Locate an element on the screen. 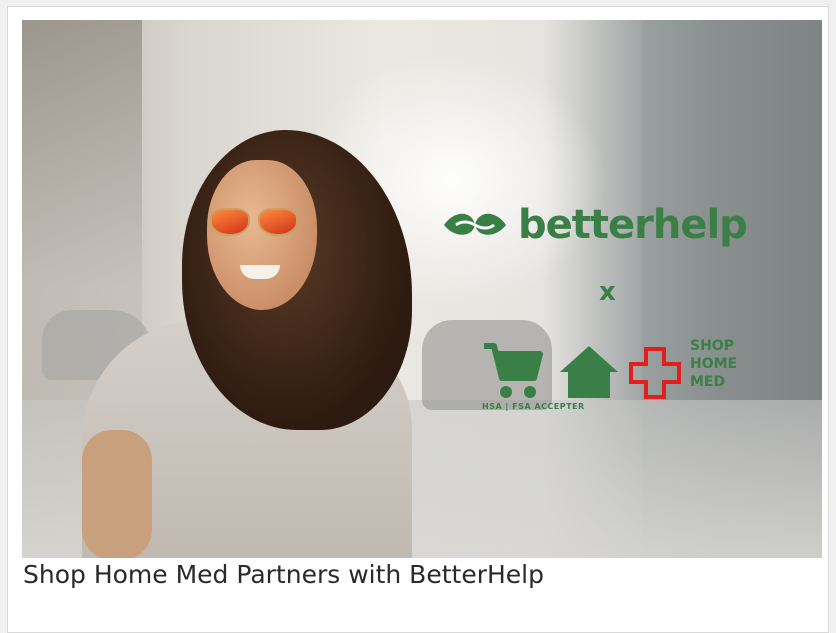  betterhelp-logo: betterhelp is located at coordinates (595, 225).